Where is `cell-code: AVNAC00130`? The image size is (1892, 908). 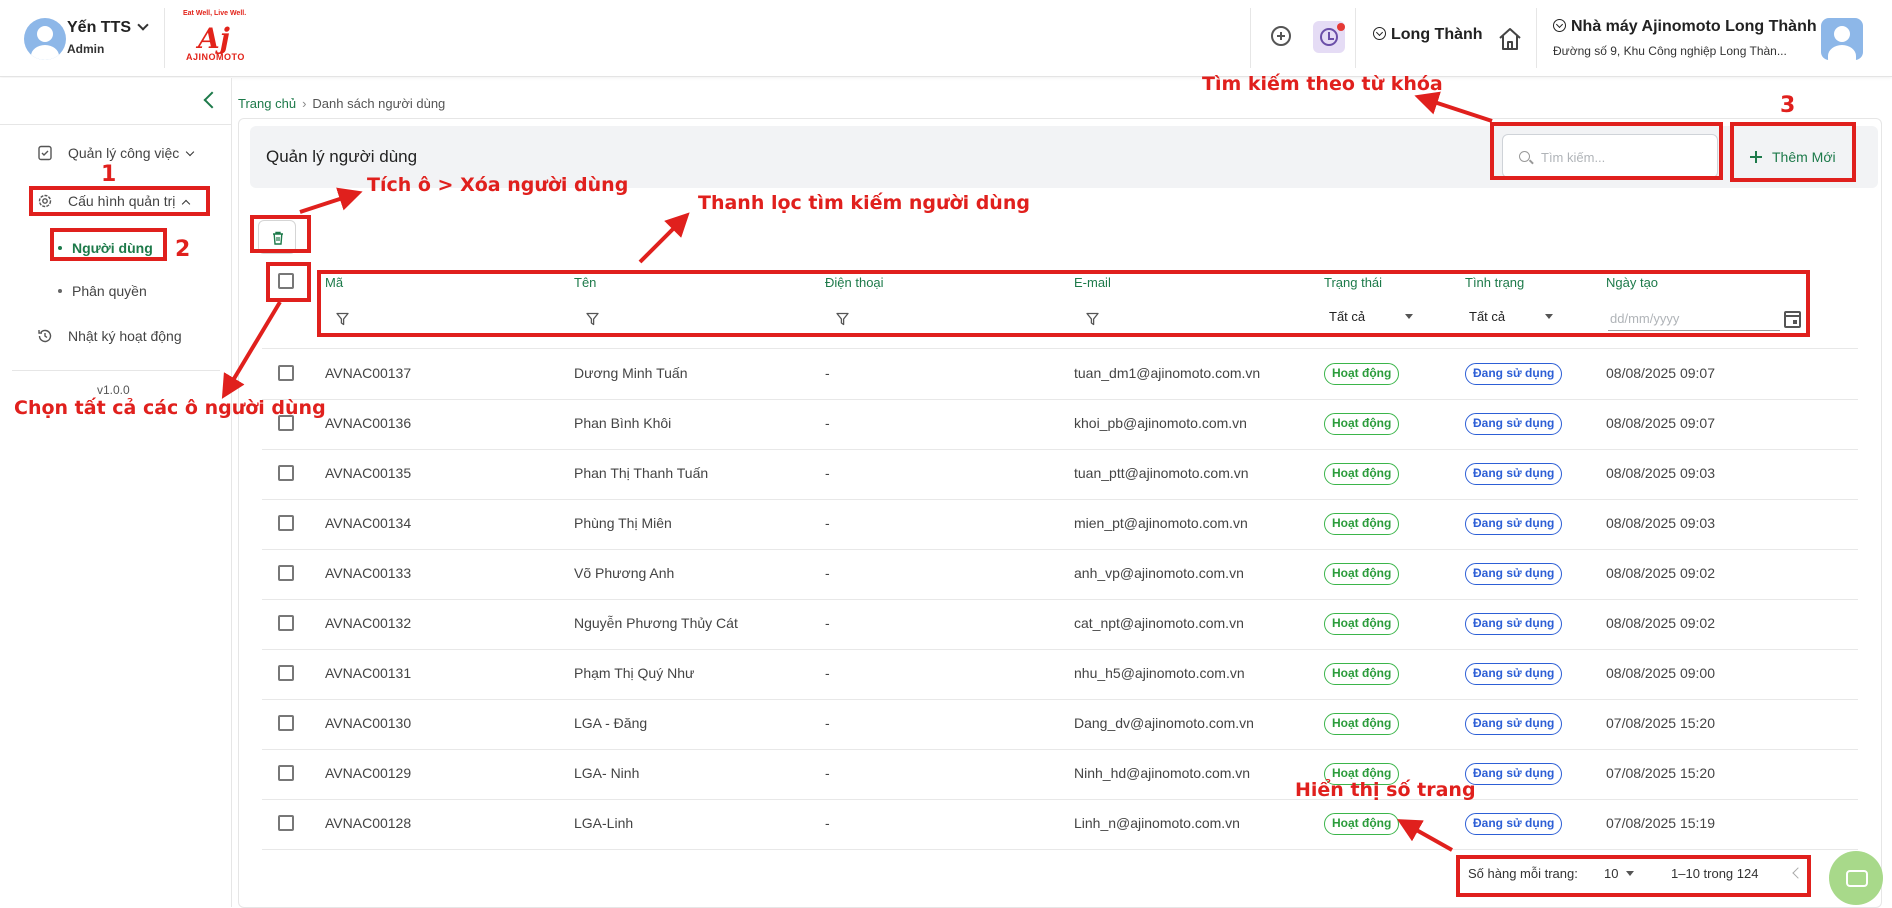
cell-code: AVNAC00130 is located at coordinates (368, 723).